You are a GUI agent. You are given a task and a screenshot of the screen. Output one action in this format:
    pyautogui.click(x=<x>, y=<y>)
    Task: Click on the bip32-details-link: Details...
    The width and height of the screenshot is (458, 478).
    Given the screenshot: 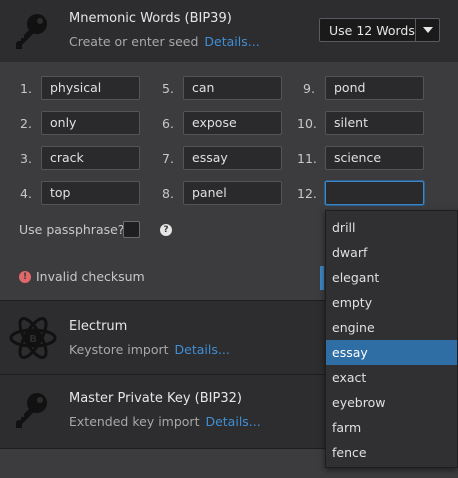 What is the action you would take?
    pyautogui.click(x=232, y=421)
    